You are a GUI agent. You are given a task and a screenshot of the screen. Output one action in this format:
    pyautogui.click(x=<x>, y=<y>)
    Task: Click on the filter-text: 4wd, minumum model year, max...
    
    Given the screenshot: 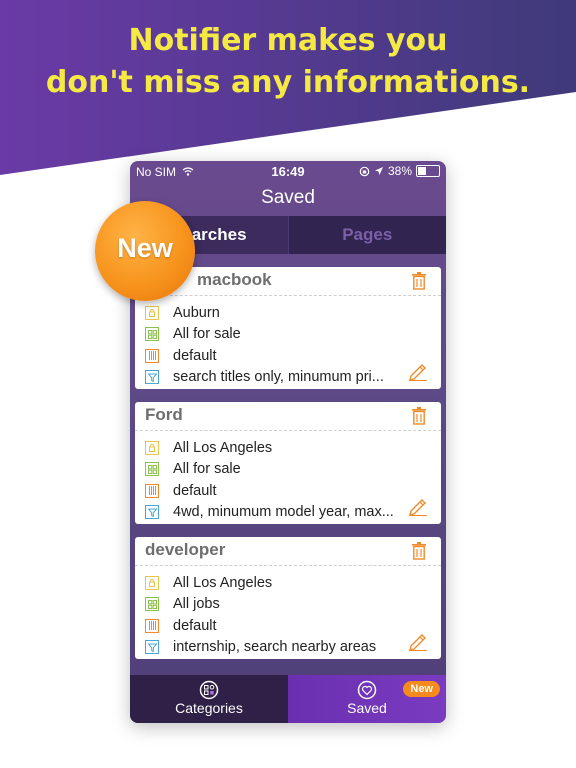 What is the action you would take?
    pyautogui.click(x=283, y=512)
    